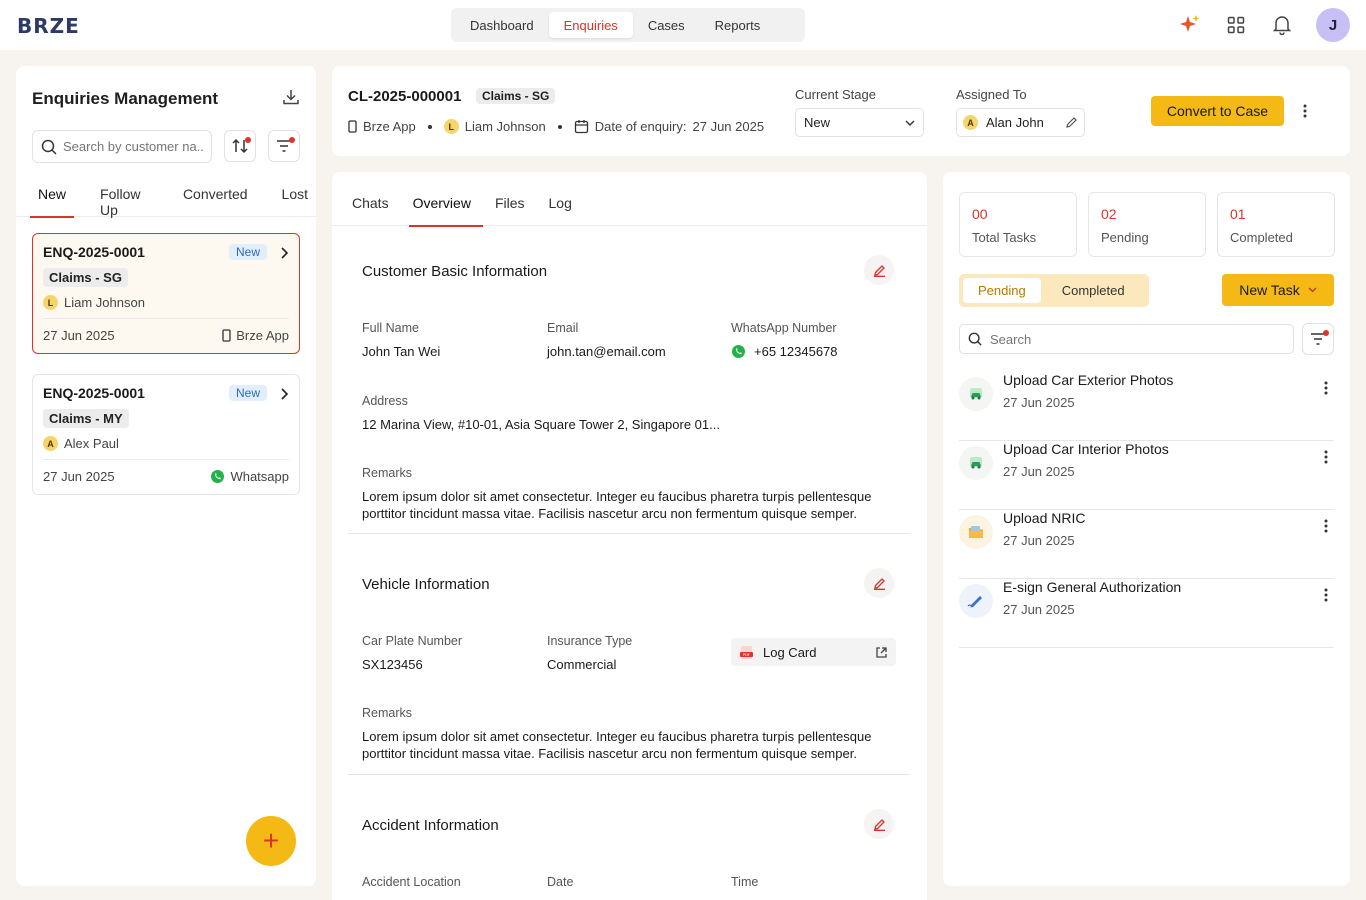 The image size is (1366, 900). Describe the element at coordinates (370, 199) in the screenshot. I see `tab-chats: Chats` at that location.